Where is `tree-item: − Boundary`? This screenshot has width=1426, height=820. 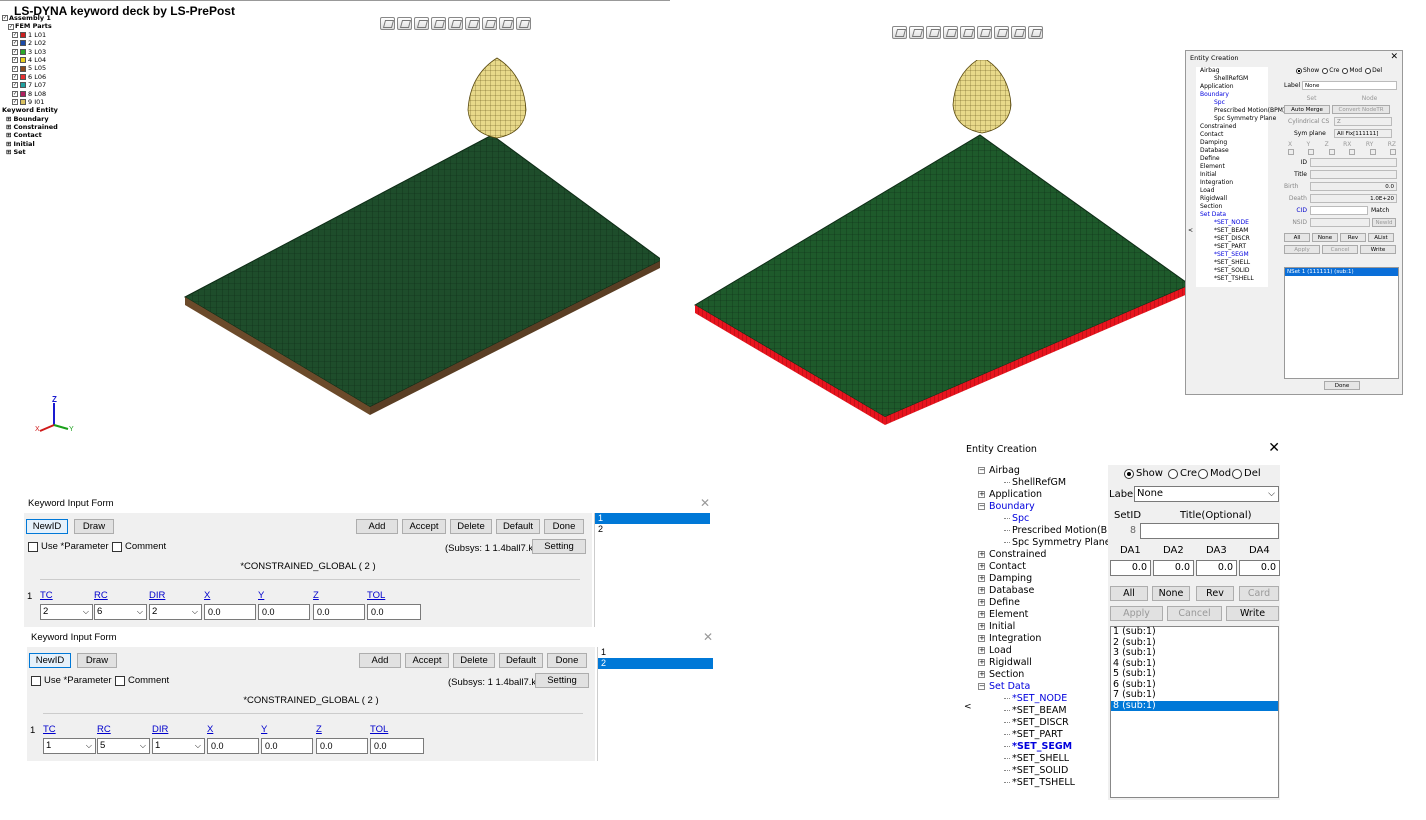 tree-item: − Boundary is located at coordinates (1040, 507).